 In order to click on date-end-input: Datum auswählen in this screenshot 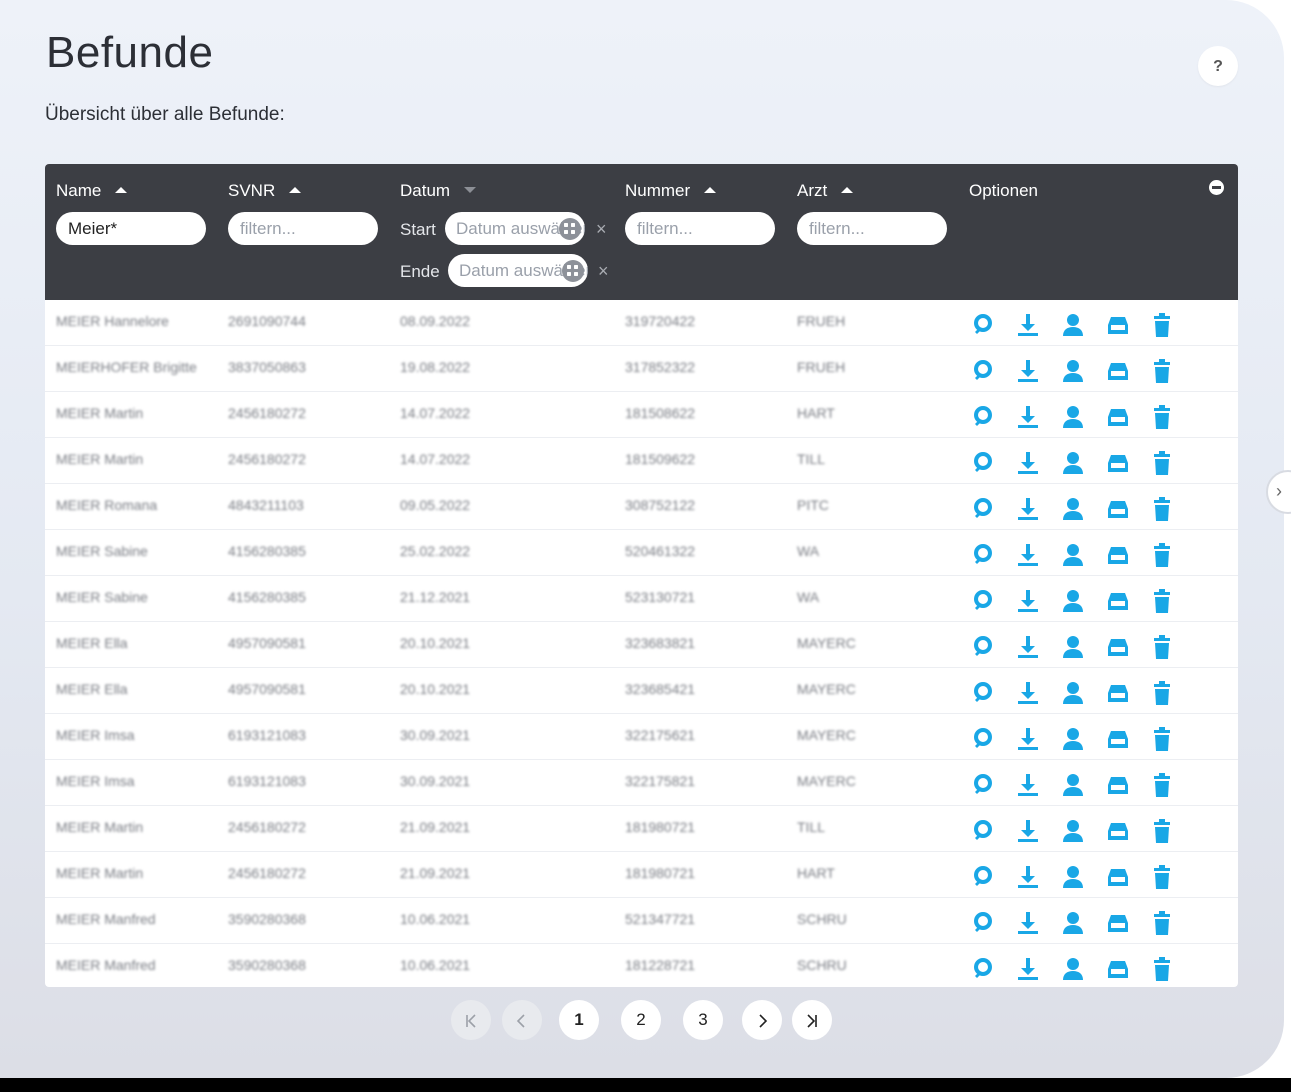, I will do `click(518, 270)`.